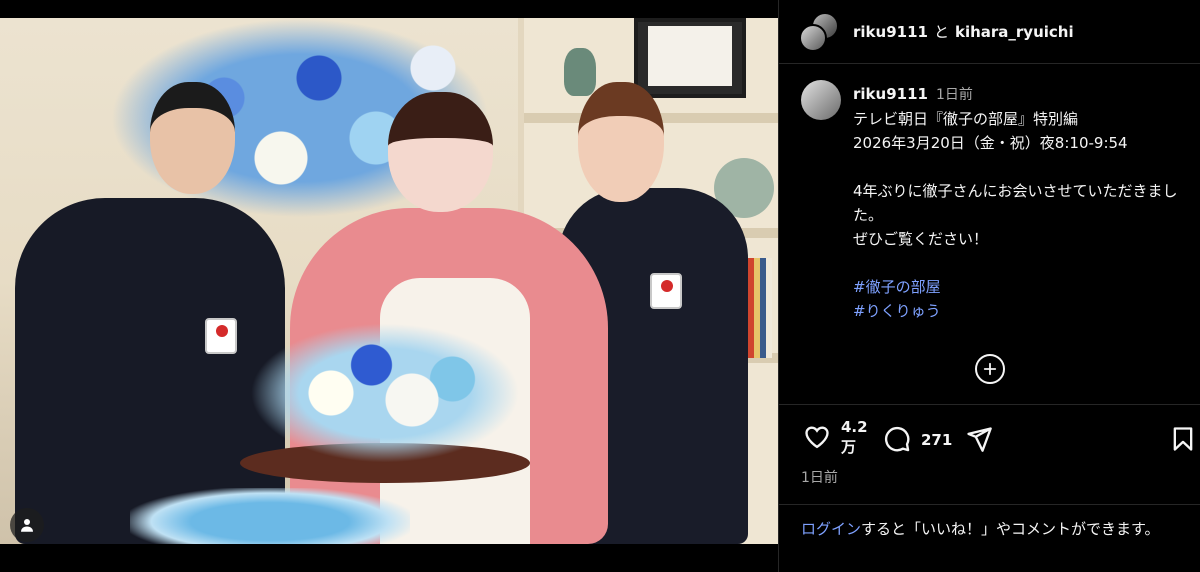  What do you see at coordinates (389, 9) in the screenshot?
I see `photo-top-bar` at bounding box center [389, 9].